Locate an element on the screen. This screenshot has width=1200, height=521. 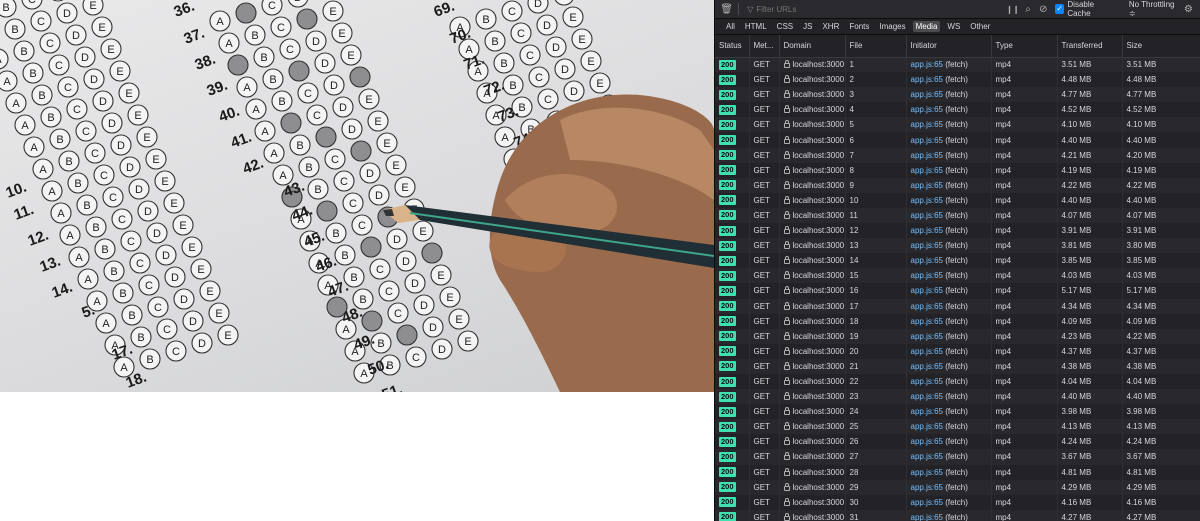
checkbox-checked-icon: ✓ is located at coordinates (1059, 9).